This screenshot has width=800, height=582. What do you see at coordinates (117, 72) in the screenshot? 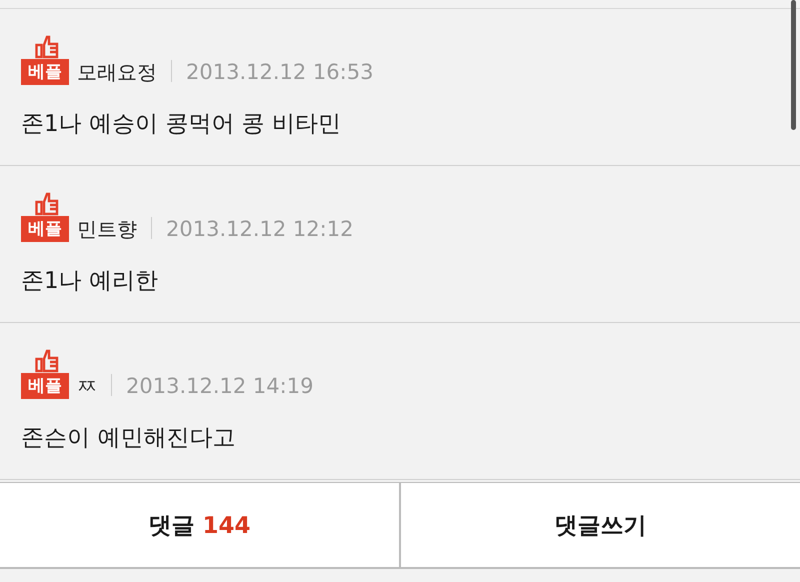
I see `comment-author: 모래요정` at bounding box center [117, 72].